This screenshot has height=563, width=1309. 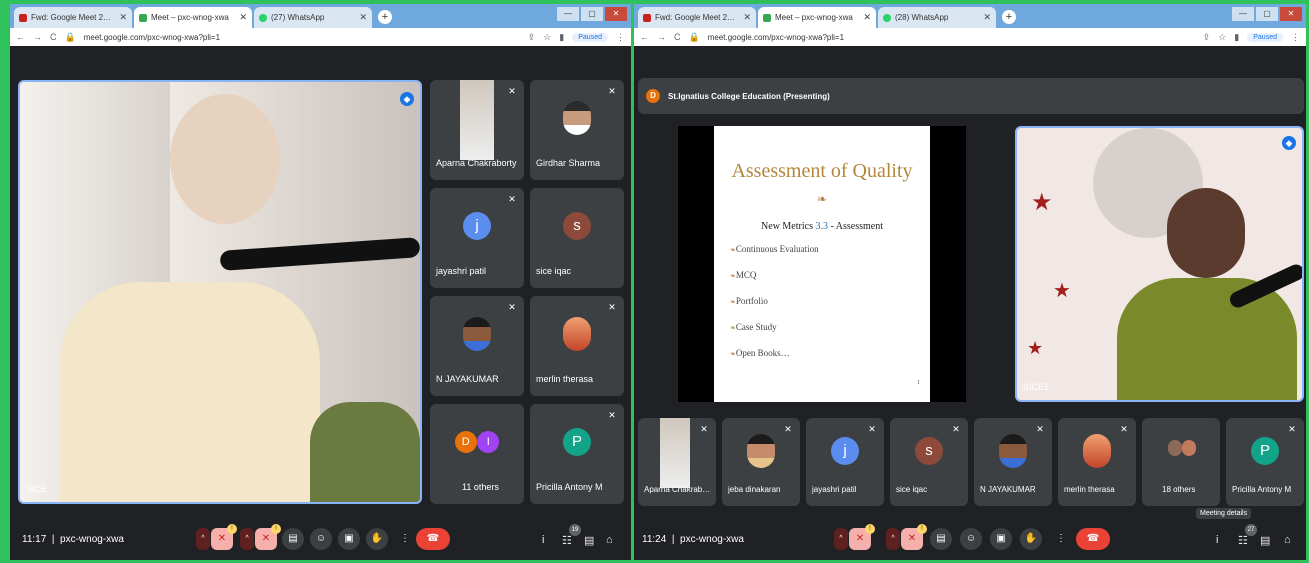 What do you see at coordinates (754, 489) in the screenshot?
I see `participant-name: jeba dinakaran` at bounding box center [754, 489].